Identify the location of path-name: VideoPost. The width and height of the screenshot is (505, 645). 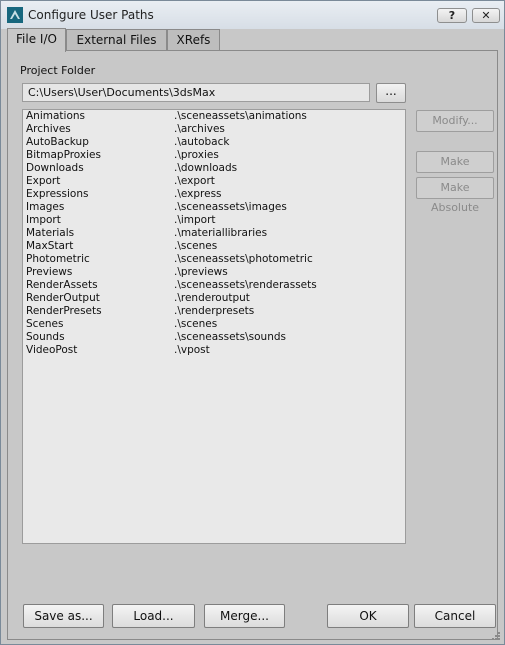
(52, 350).